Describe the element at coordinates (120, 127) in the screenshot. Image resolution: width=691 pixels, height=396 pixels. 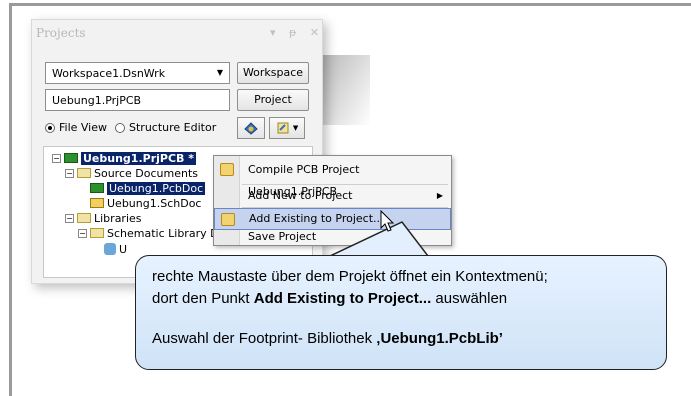
I see `structure-editor-radio` at that location.